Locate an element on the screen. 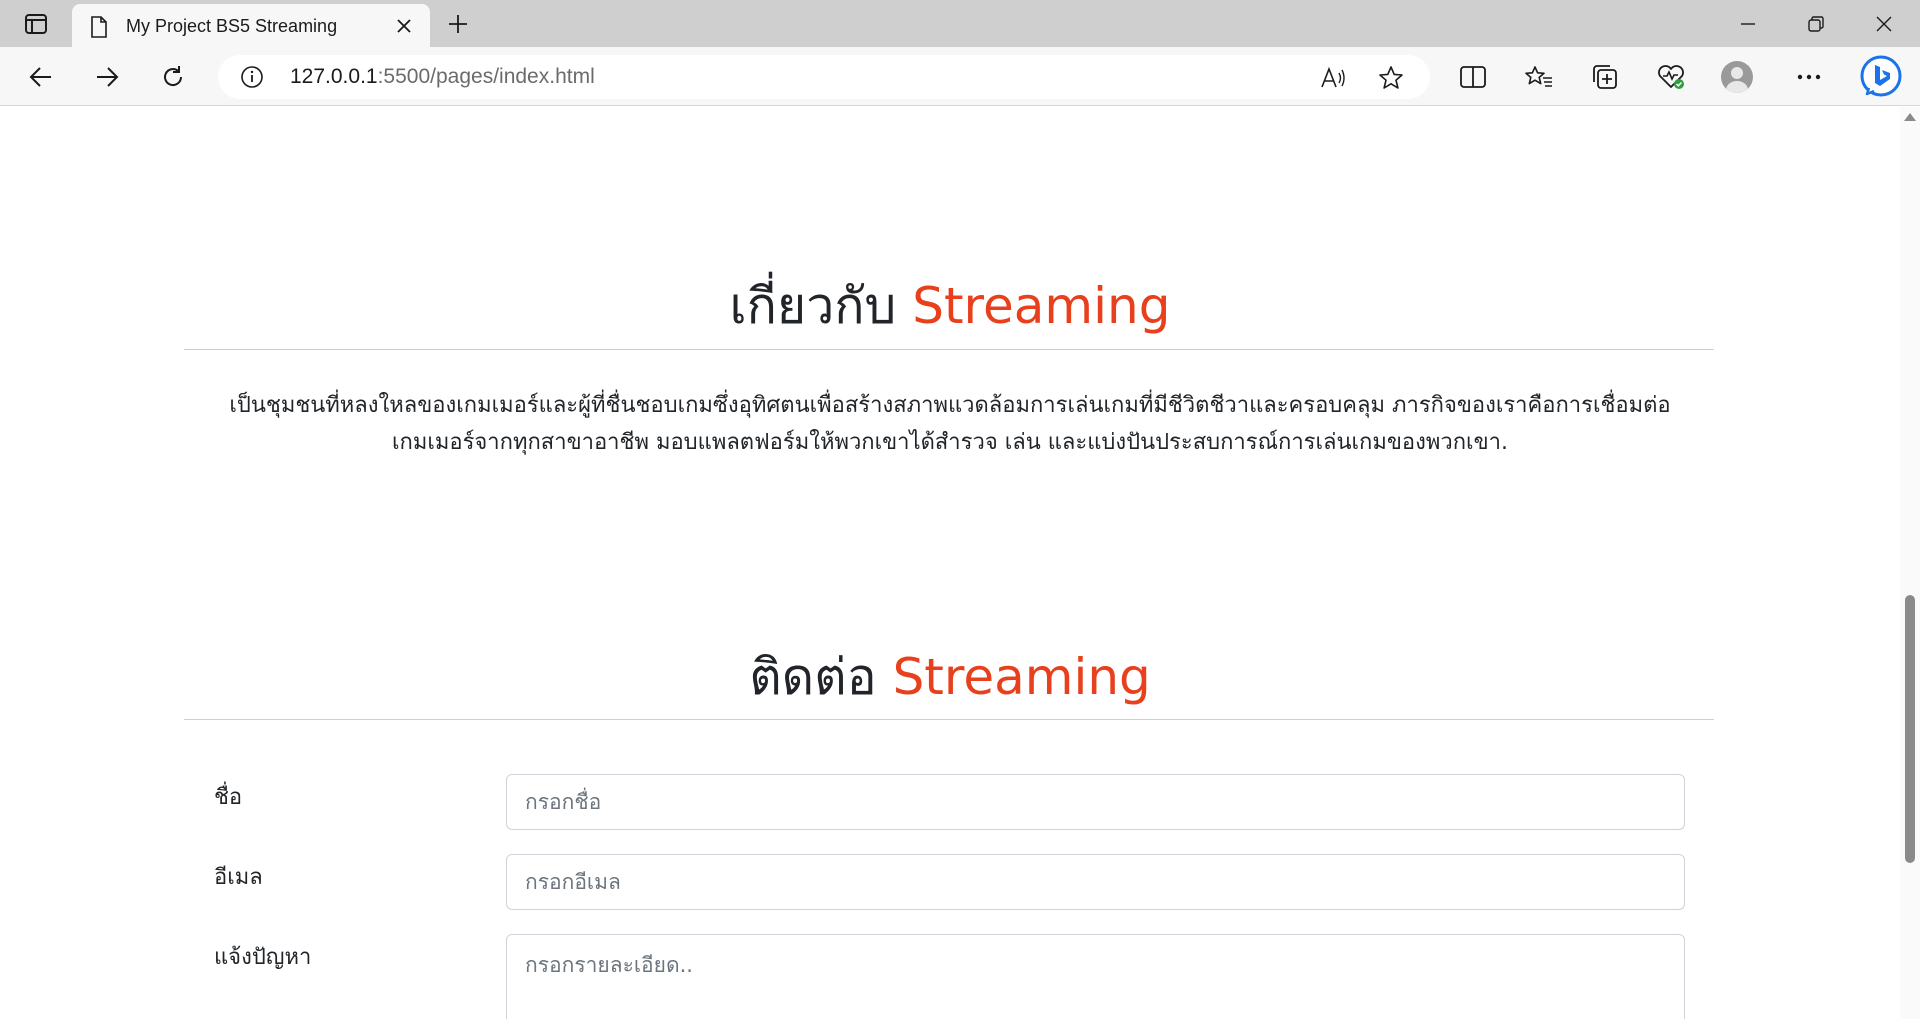 This screenshot has height=1019, width=1920. contact-divider is located at coordinates (949, 719).